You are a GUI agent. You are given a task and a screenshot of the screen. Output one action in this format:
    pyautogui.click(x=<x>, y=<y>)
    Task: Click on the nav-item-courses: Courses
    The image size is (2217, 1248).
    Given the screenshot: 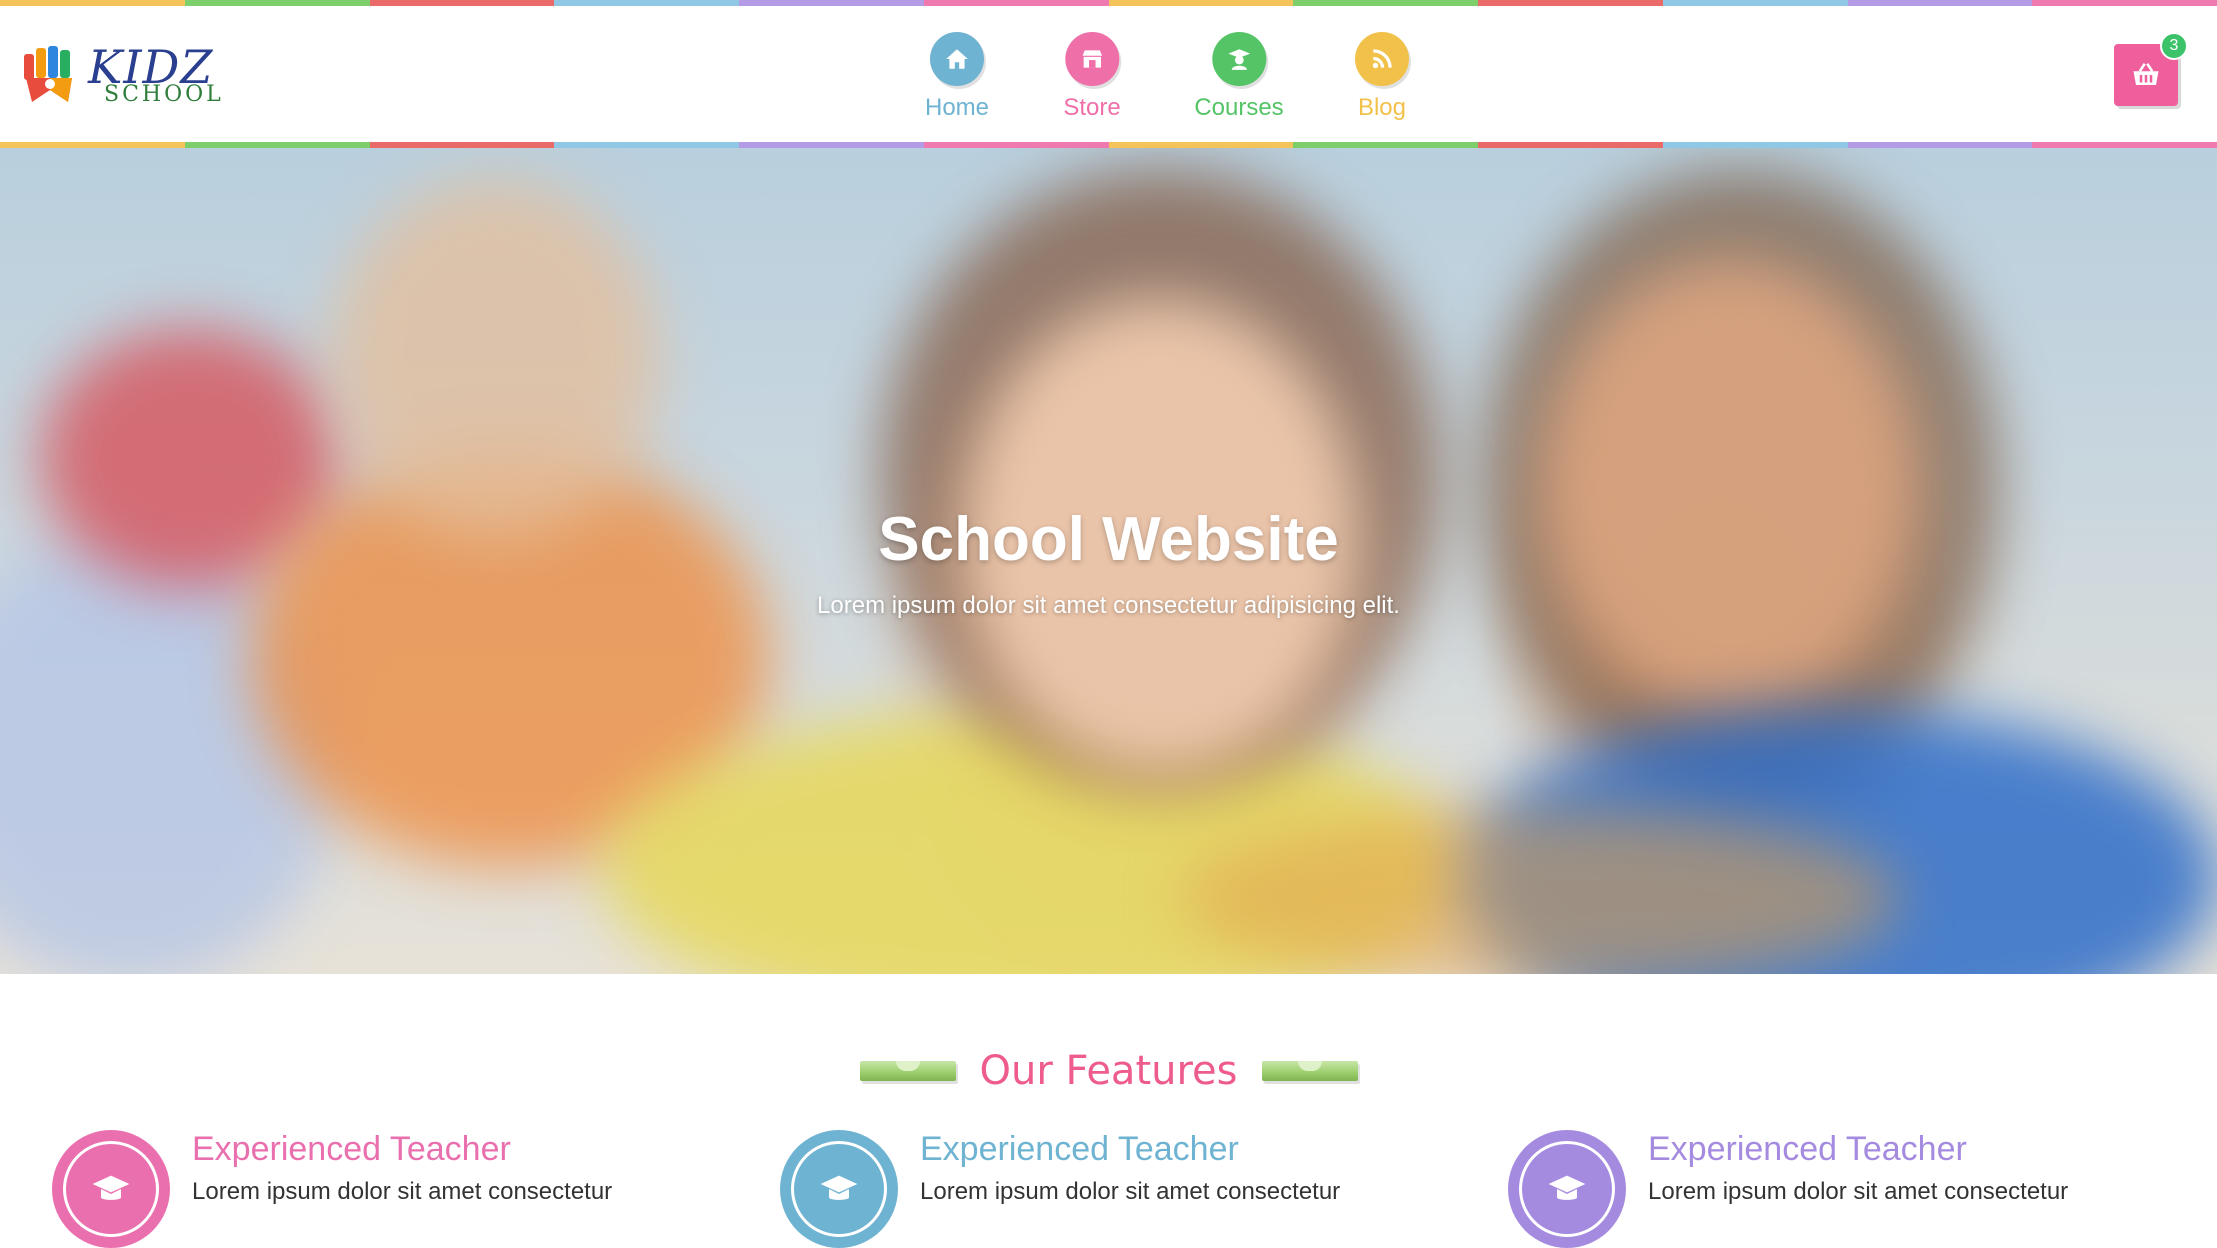 What is the action you would take?
    pyautogui.click(x=1239, y=77)
    